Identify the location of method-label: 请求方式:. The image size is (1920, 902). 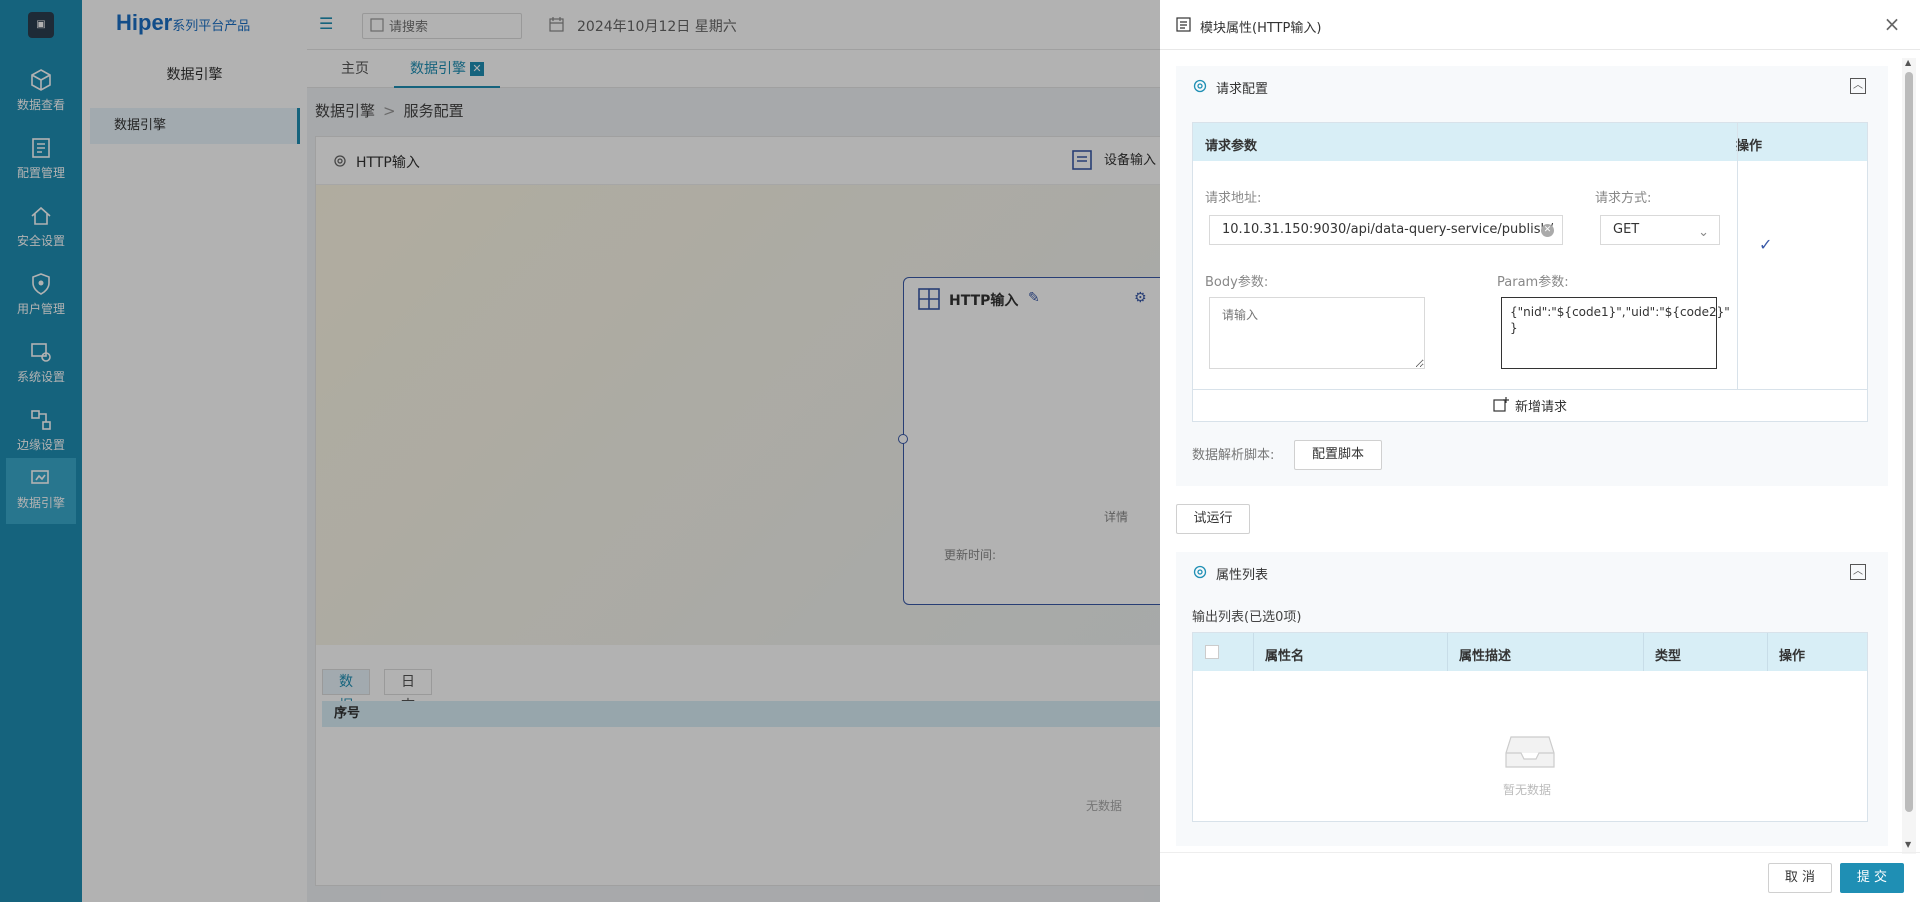
(1623, 198).